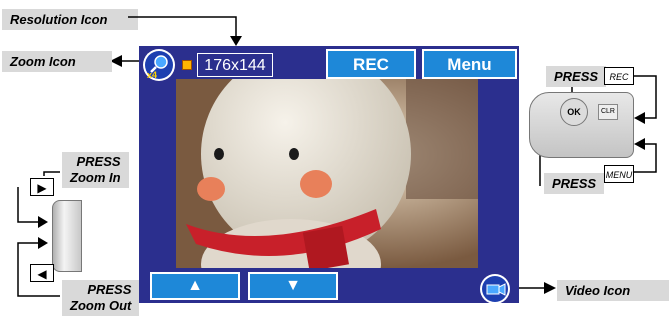 This screenshot has height=316, width=671. What do you see at coordinates (42, 273) in the screenshot?
I see `left-key-icon: ◀` at bounding box center [42, 273].